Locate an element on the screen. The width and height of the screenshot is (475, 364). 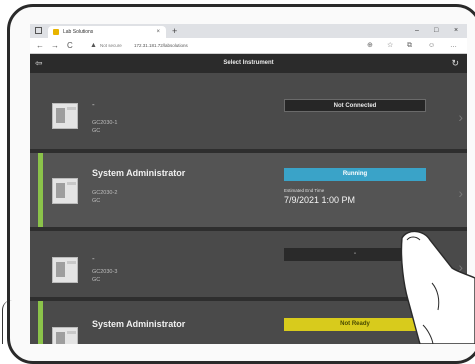
status-badge: - is located at coordinates (355, 254).